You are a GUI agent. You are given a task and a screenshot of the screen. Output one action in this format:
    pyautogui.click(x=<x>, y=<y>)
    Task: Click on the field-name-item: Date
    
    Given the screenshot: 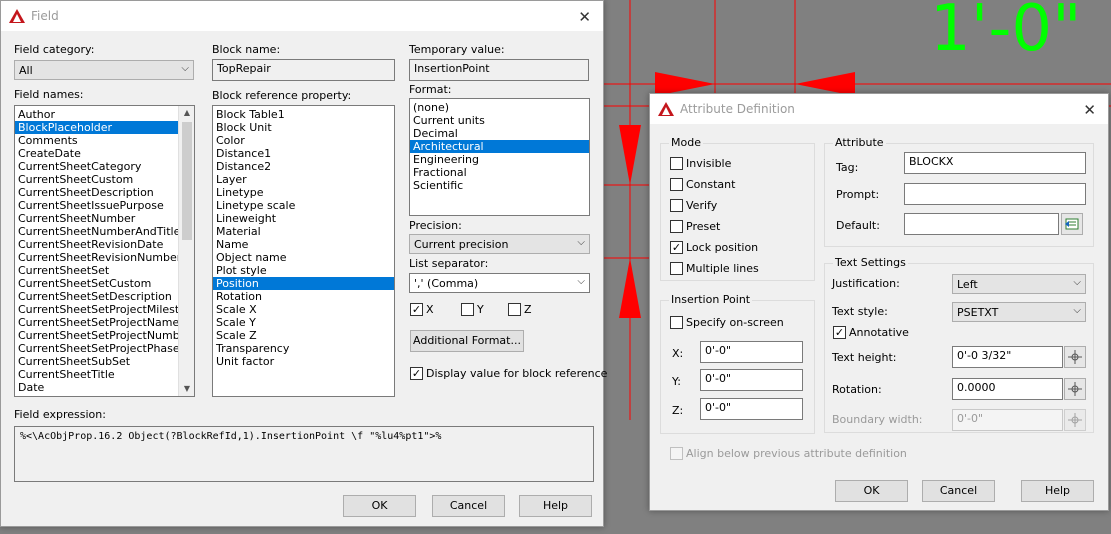 What is the action you would take?
    pyautogui.click(x=104, y=387)
    